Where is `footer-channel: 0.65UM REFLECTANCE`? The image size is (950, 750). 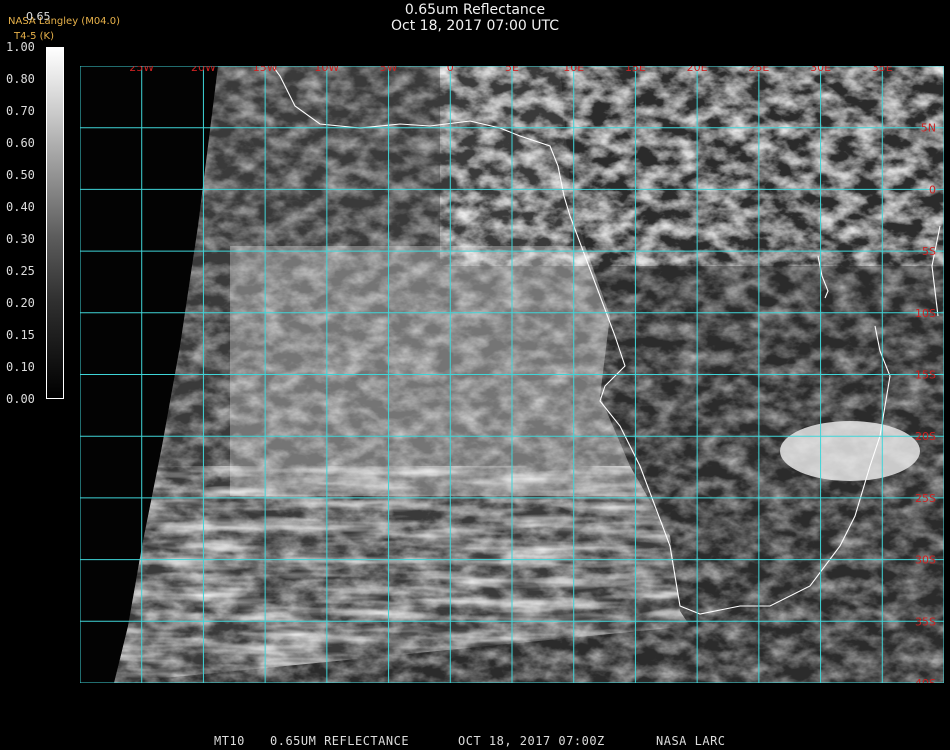
footer-channel: 0.65UM REFLECTANCE is located at coordinates (340, 741).